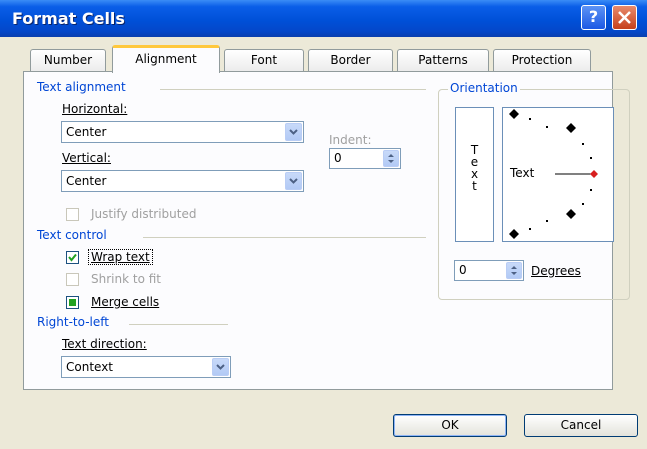  What do you see at coordinates (365, 158) in the screenshot?
I see `indent-spinner: 0` at bounding box center [365, 158].